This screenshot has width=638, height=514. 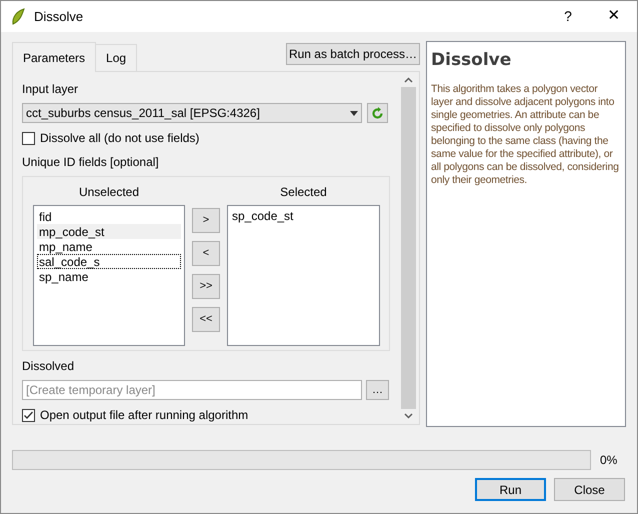 What do you see at coordinates (206, 220) in the screenshot?
I see `move-button: >` at bounding box center [206, 220].